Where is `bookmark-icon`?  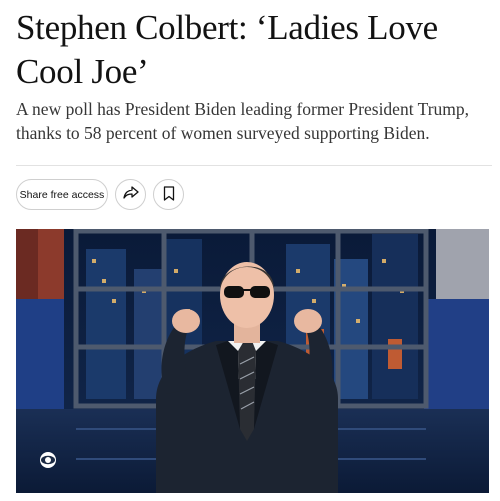 bookmark-icon is located at coordinates (169, 194).